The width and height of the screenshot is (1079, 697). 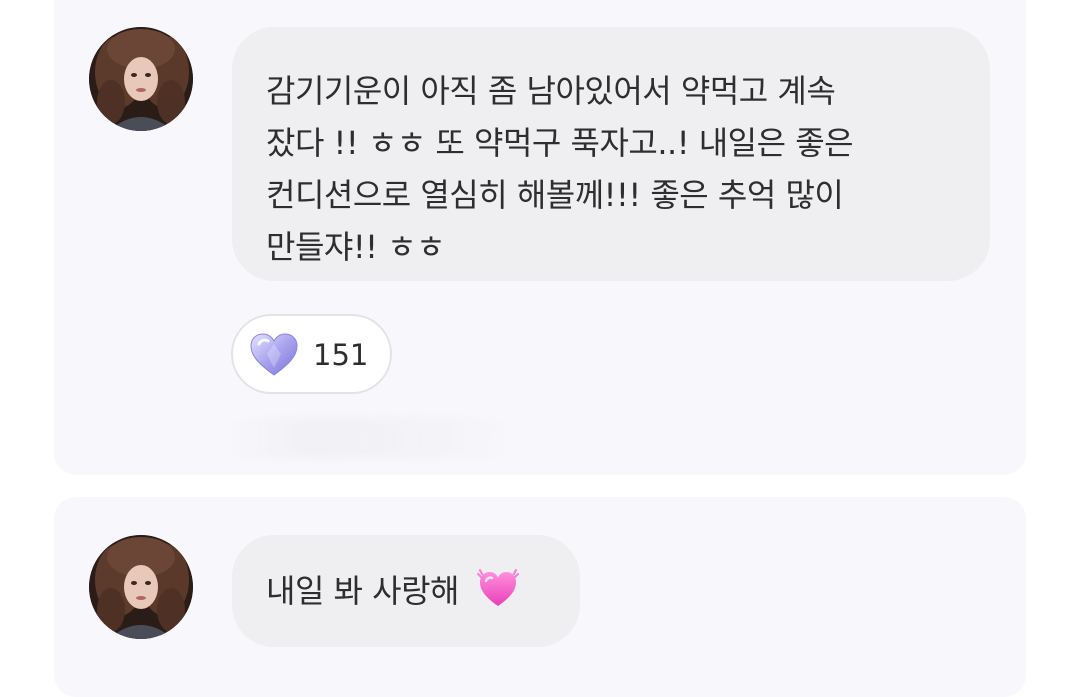 I want to click on comment-message-bubble: 내일 봐 사랑해, so click(x=406, y=591).